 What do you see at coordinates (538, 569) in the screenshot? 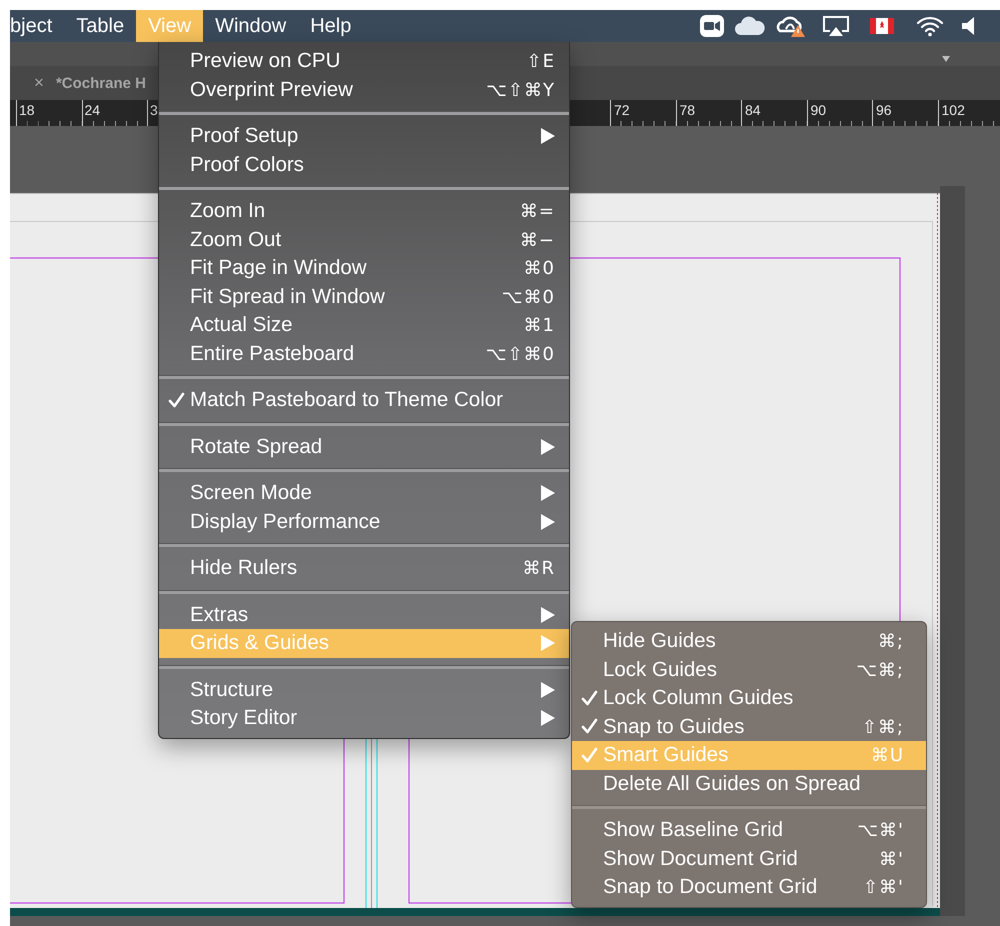
I see `shortcut-text: ⌘R` at bounding box center [538, 569].